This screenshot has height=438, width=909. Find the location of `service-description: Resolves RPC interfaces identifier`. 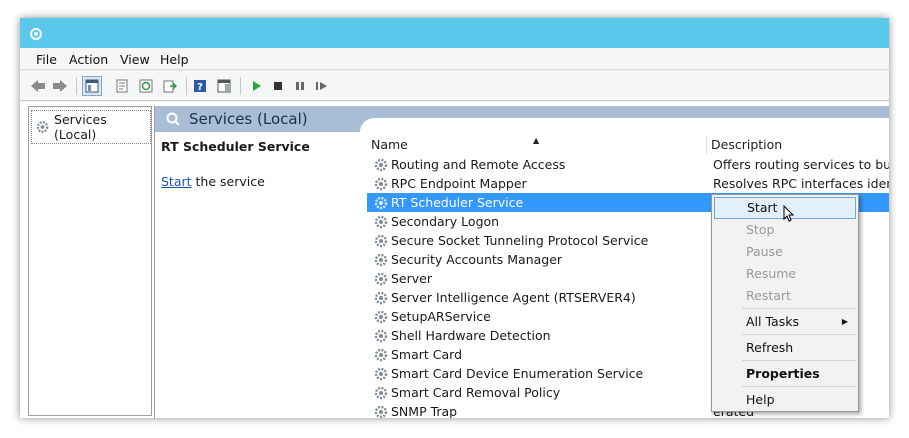

service-description: Resolves RPC interfaces identifier is located at coordinates (801, 183).